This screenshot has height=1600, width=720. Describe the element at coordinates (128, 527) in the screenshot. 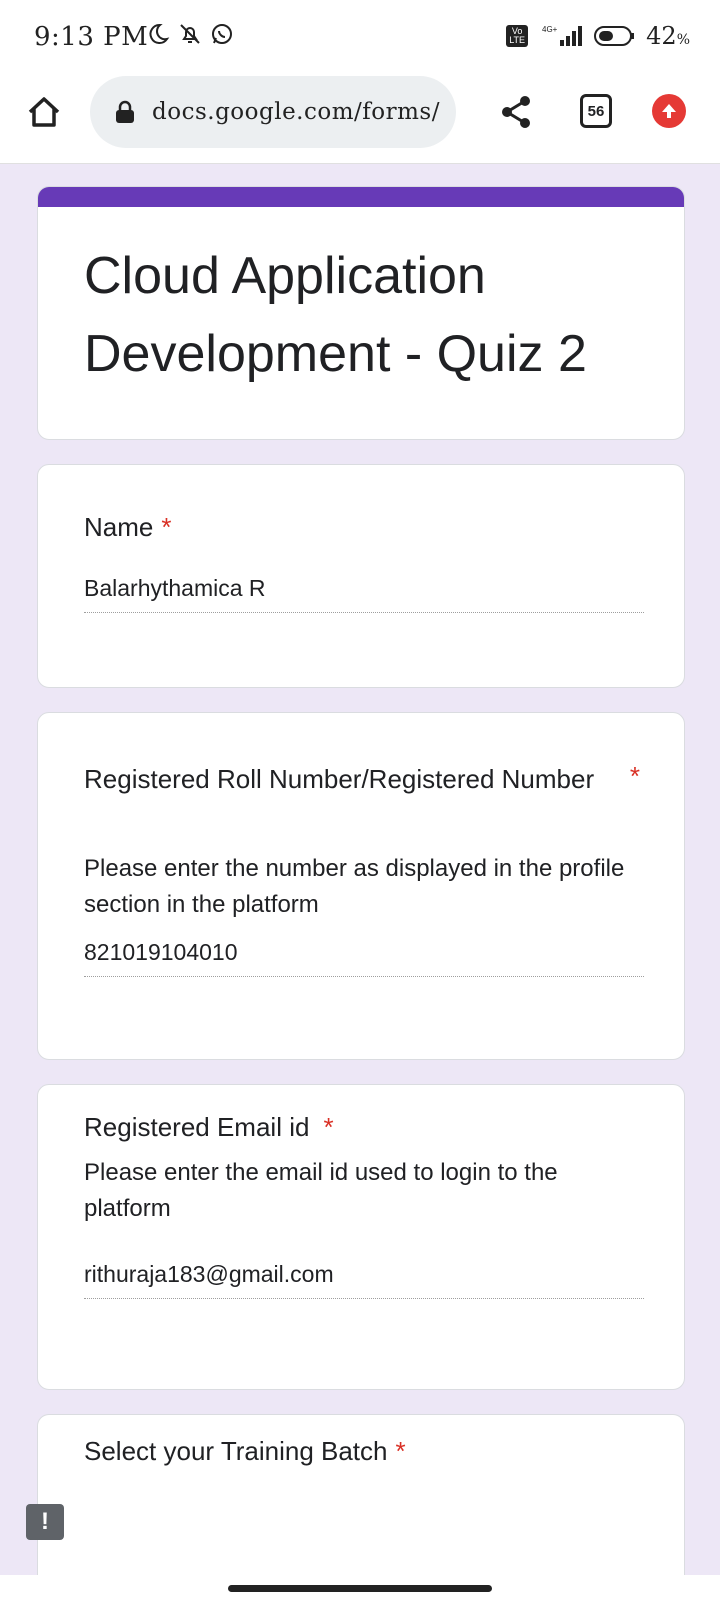

I see `question-title: Name *` at that location.